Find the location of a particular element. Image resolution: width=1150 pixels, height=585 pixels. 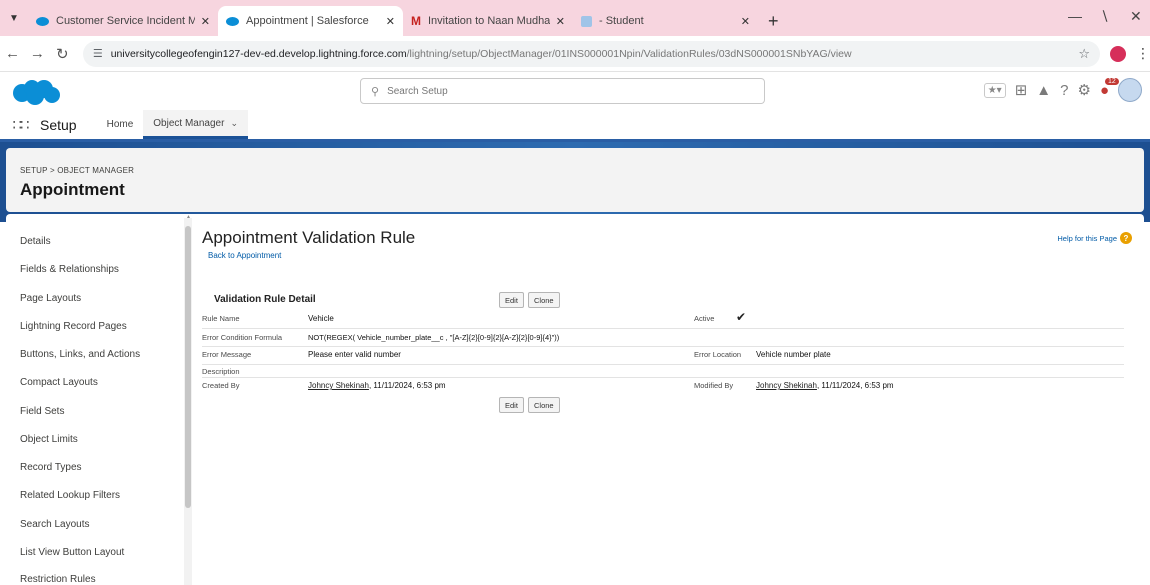

global-actions-plus-icon: ⊞ is located at coordinates (1021, 90).